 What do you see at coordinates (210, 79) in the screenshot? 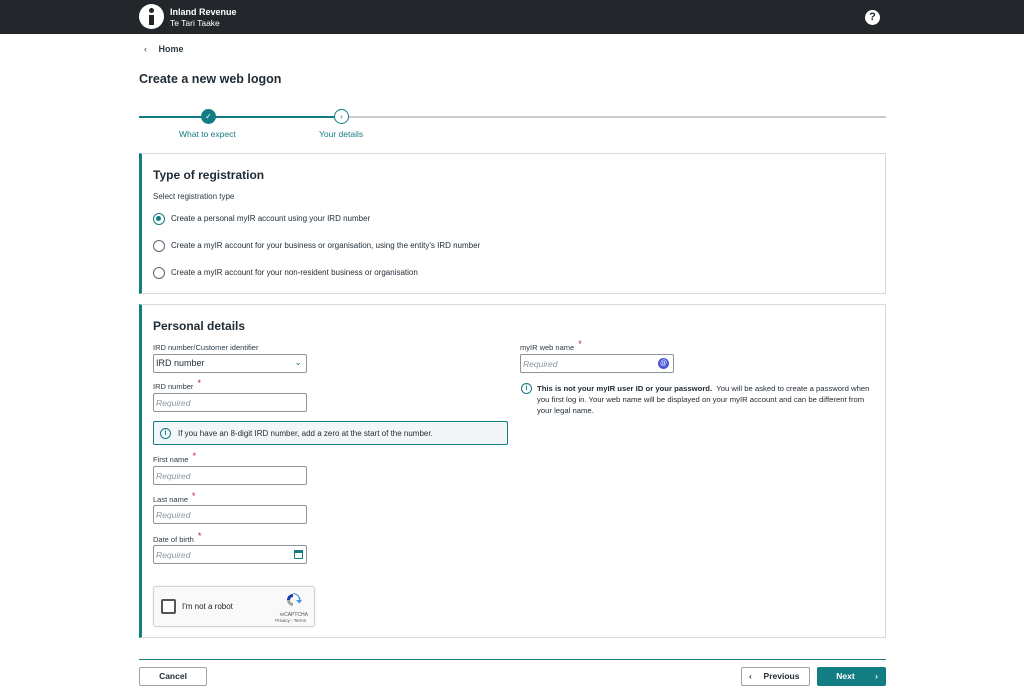
I see `page-title: Create a new web logon` at bounding box center [210, 79].